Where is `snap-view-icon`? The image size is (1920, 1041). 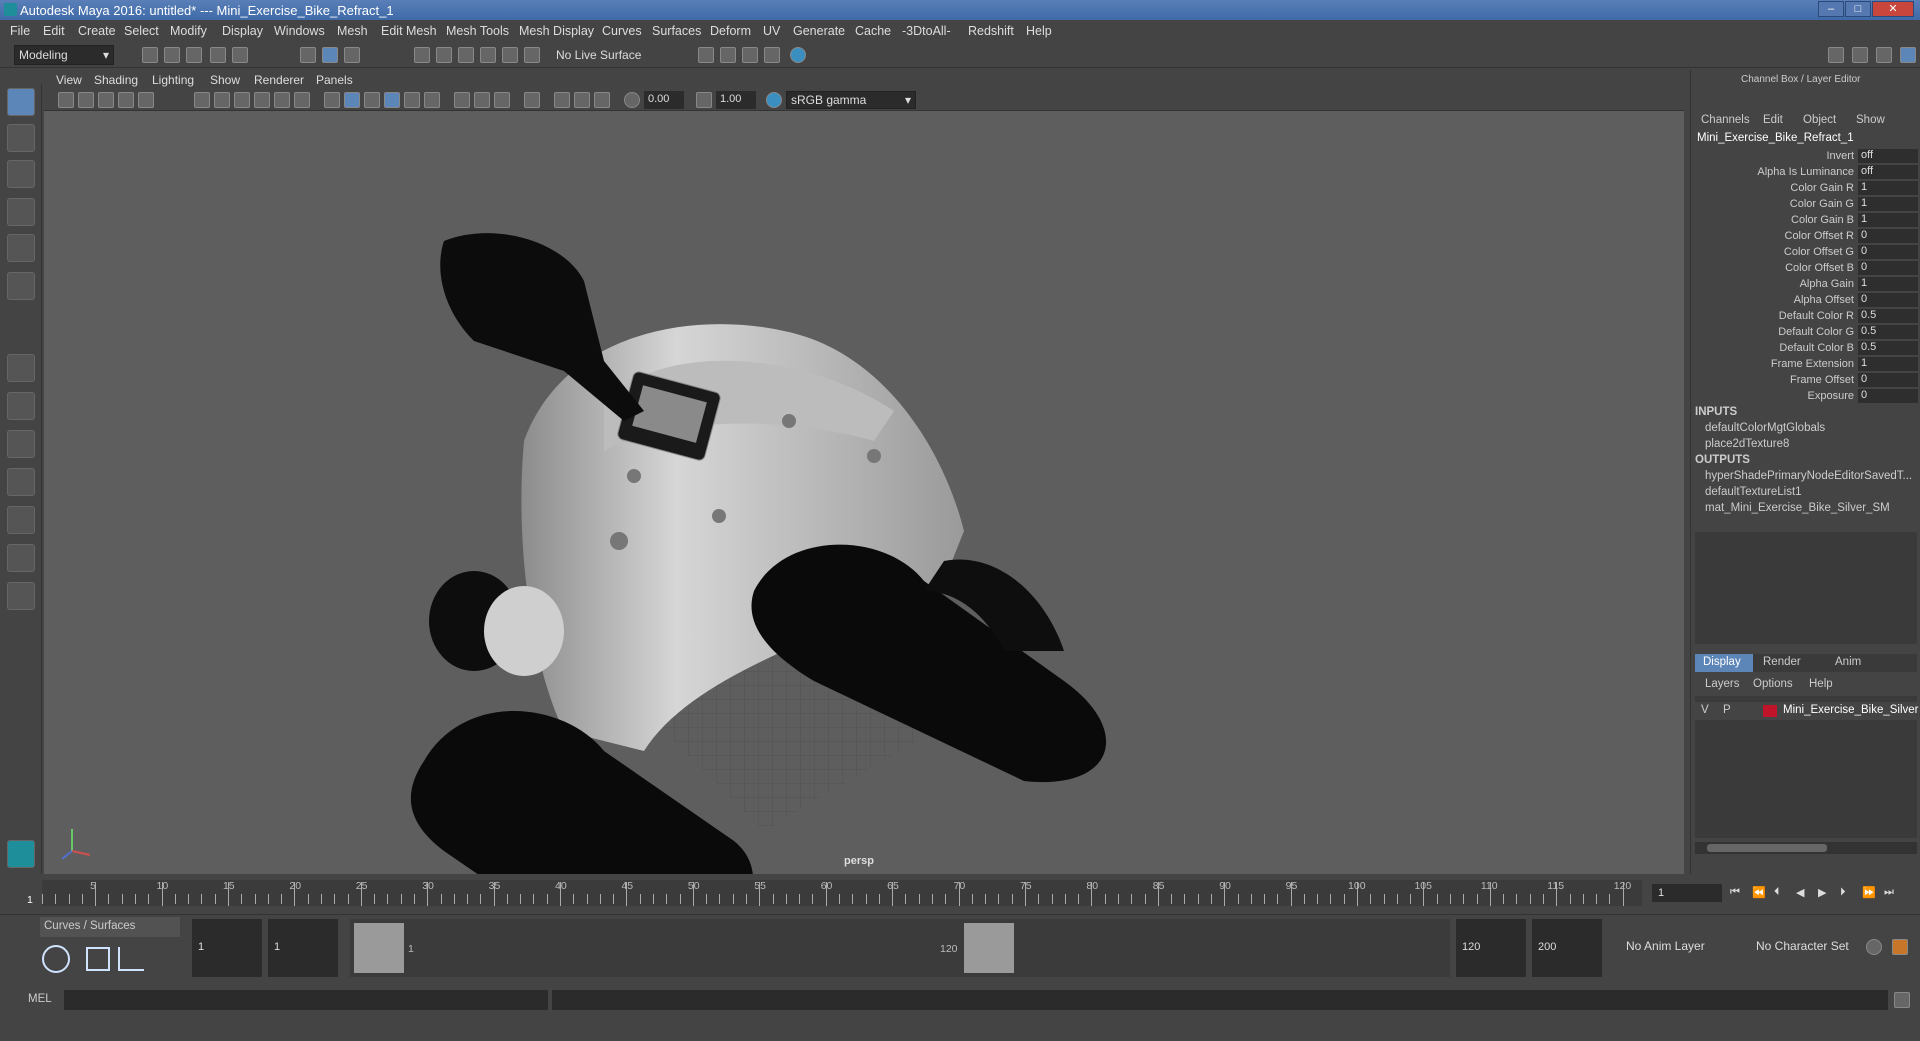
snap-view-icon is located at coordinates (488, 55).